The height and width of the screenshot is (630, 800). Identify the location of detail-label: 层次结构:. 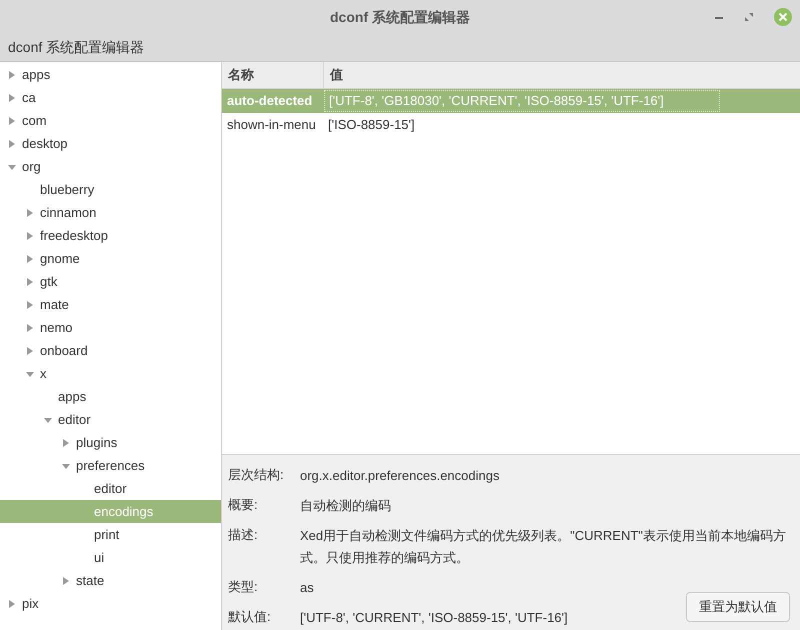
(256, 475).